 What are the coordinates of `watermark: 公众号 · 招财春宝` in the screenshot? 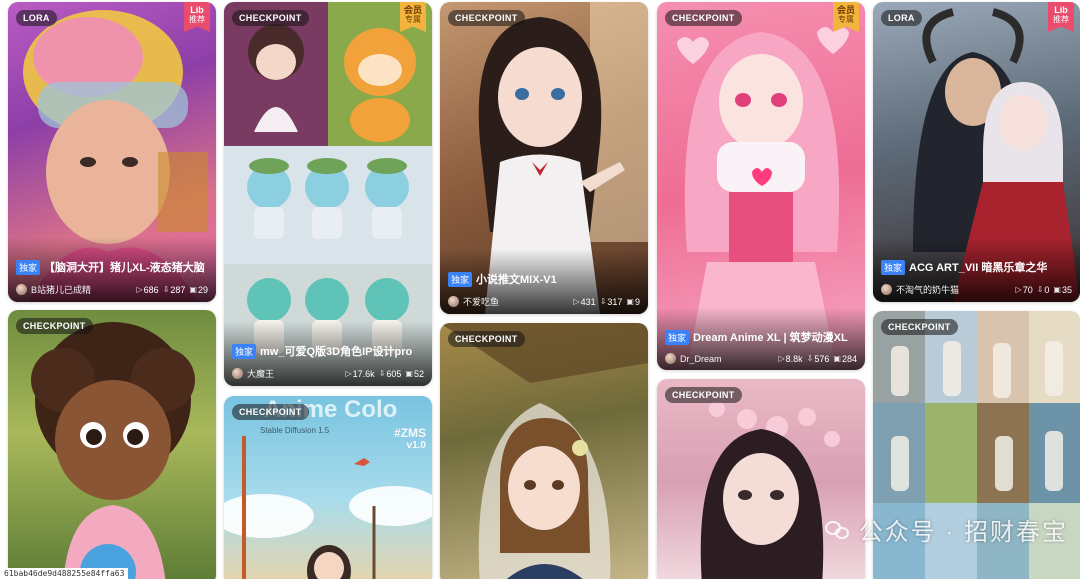 It's located at (946, 529).